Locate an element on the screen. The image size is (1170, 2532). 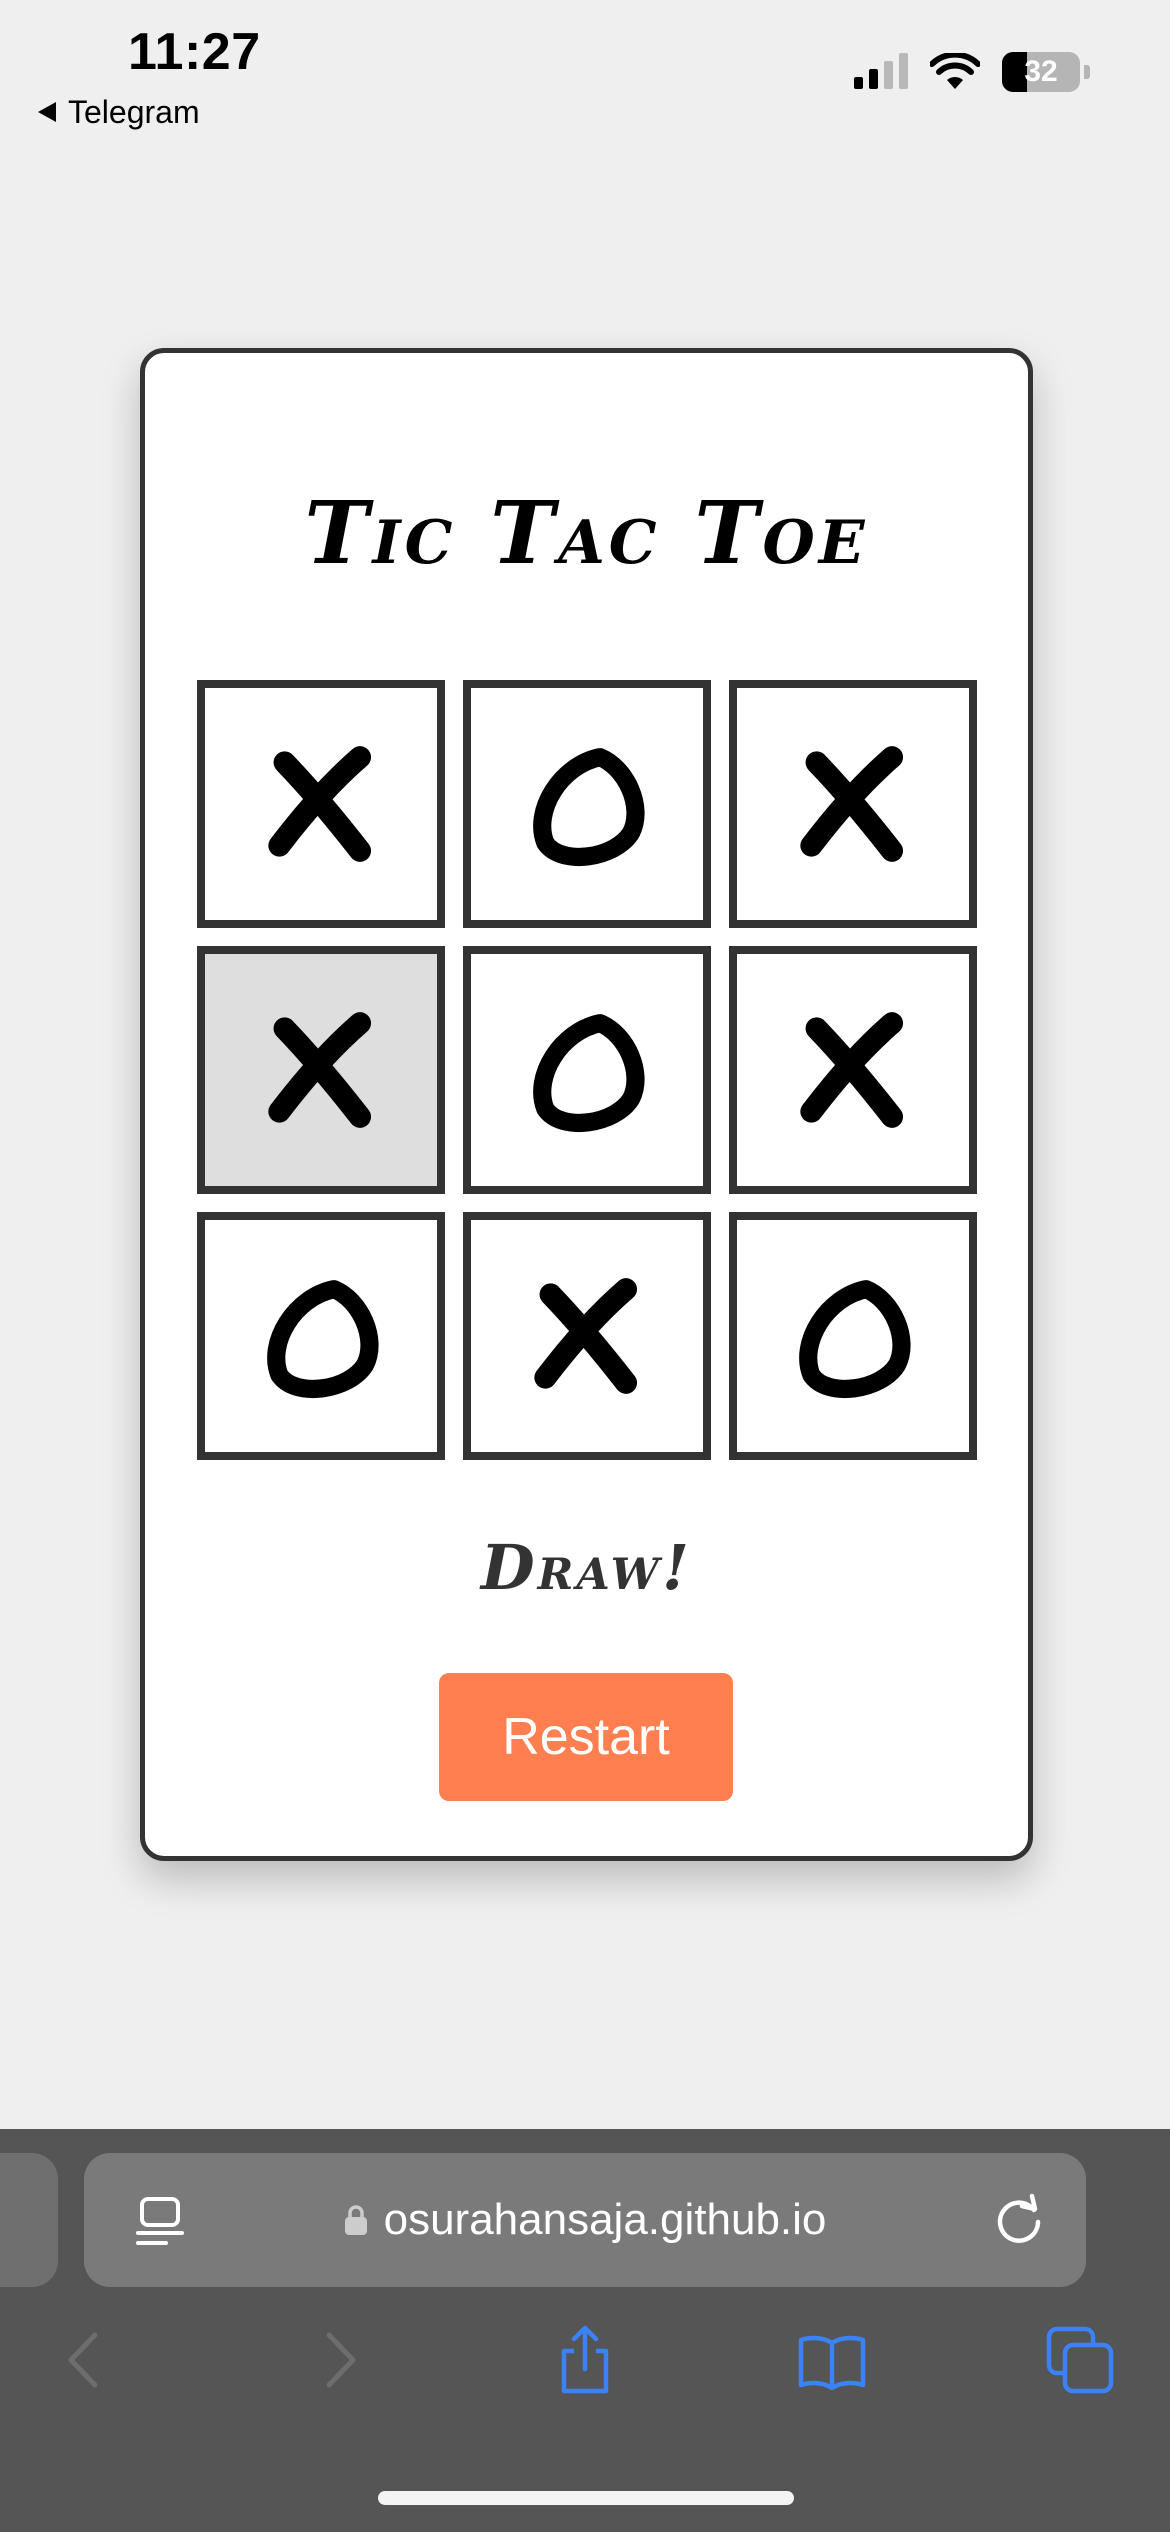
back-triangle-icon is located at coordinates (47, 112).